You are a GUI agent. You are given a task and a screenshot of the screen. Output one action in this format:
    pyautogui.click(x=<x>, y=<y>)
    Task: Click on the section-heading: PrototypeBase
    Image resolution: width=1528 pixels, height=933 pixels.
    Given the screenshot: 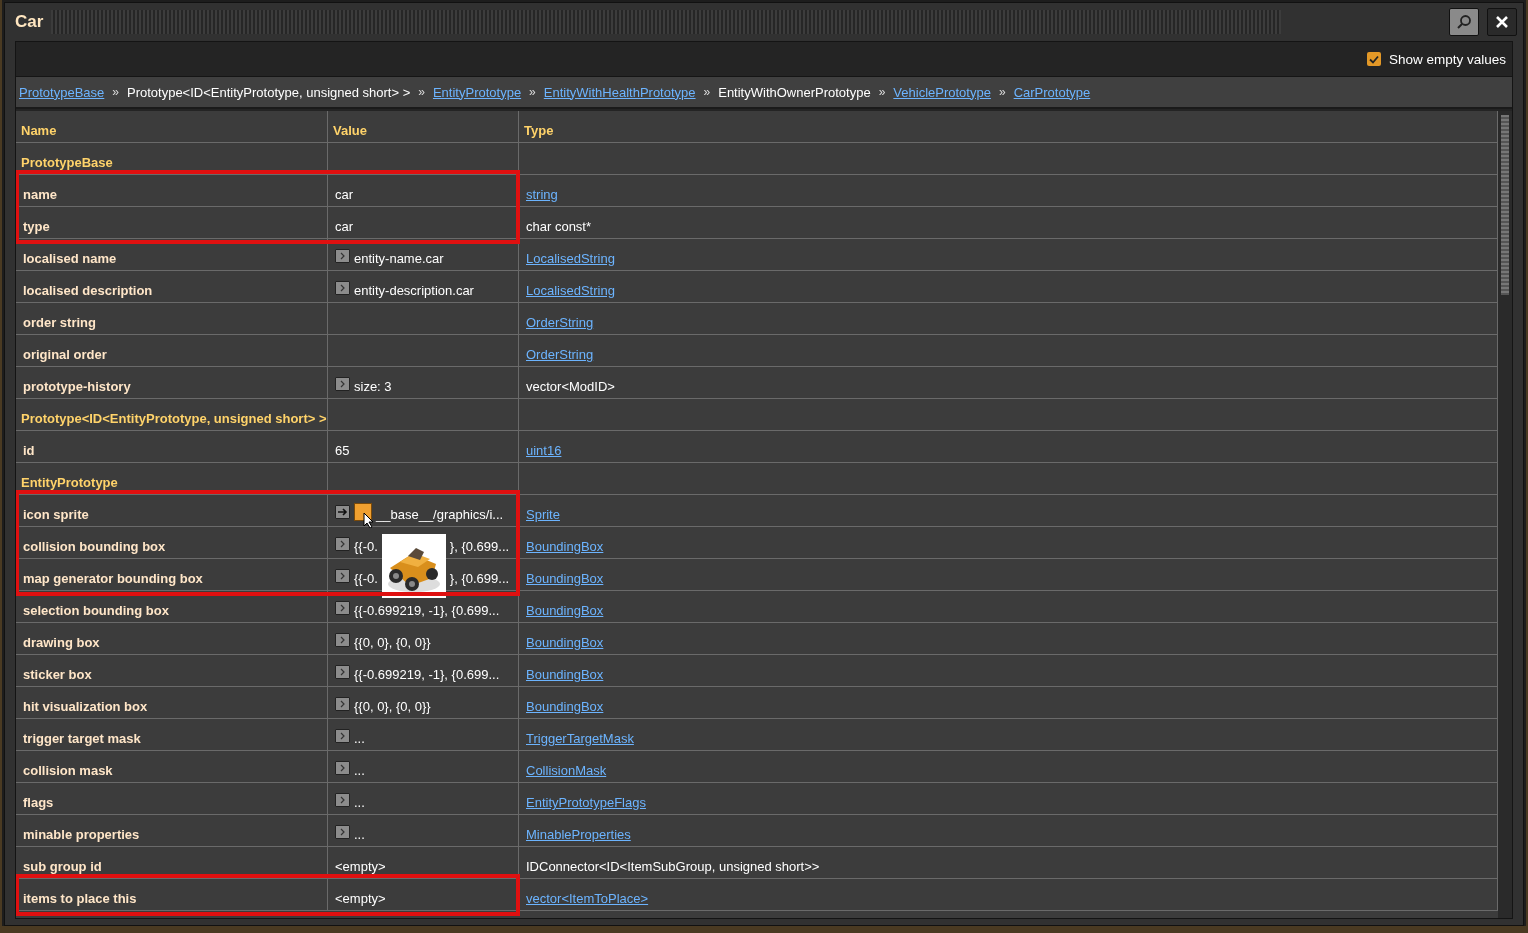 What is the action you would take?
    pyautogui.click(x=67, y=162)
    